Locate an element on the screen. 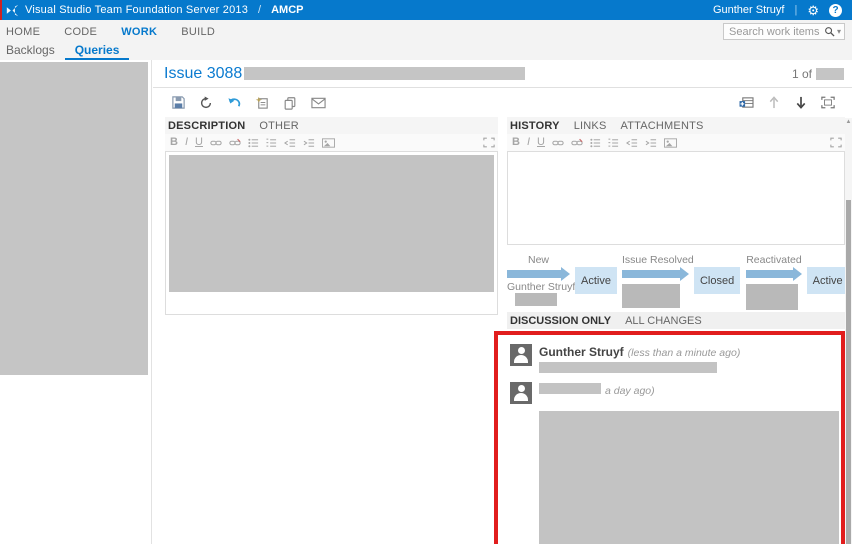 This screenshot has width=852, height=544. unlink-icon is located at coordinates (577, 141).